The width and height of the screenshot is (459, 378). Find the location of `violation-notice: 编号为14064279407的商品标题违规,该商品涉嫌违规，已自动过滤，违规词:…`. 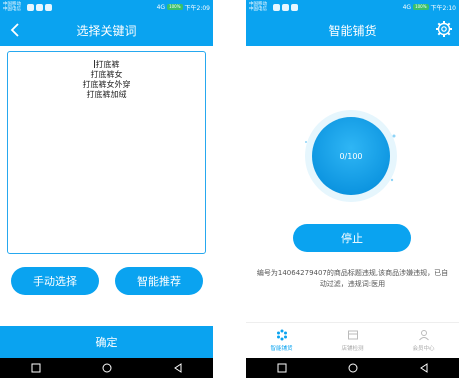

violation-notice: 编号为14064279407的商品标题违规,该商品涉嫌违规，已自动过滤，违规词:… is located at coordinates (352, 278).